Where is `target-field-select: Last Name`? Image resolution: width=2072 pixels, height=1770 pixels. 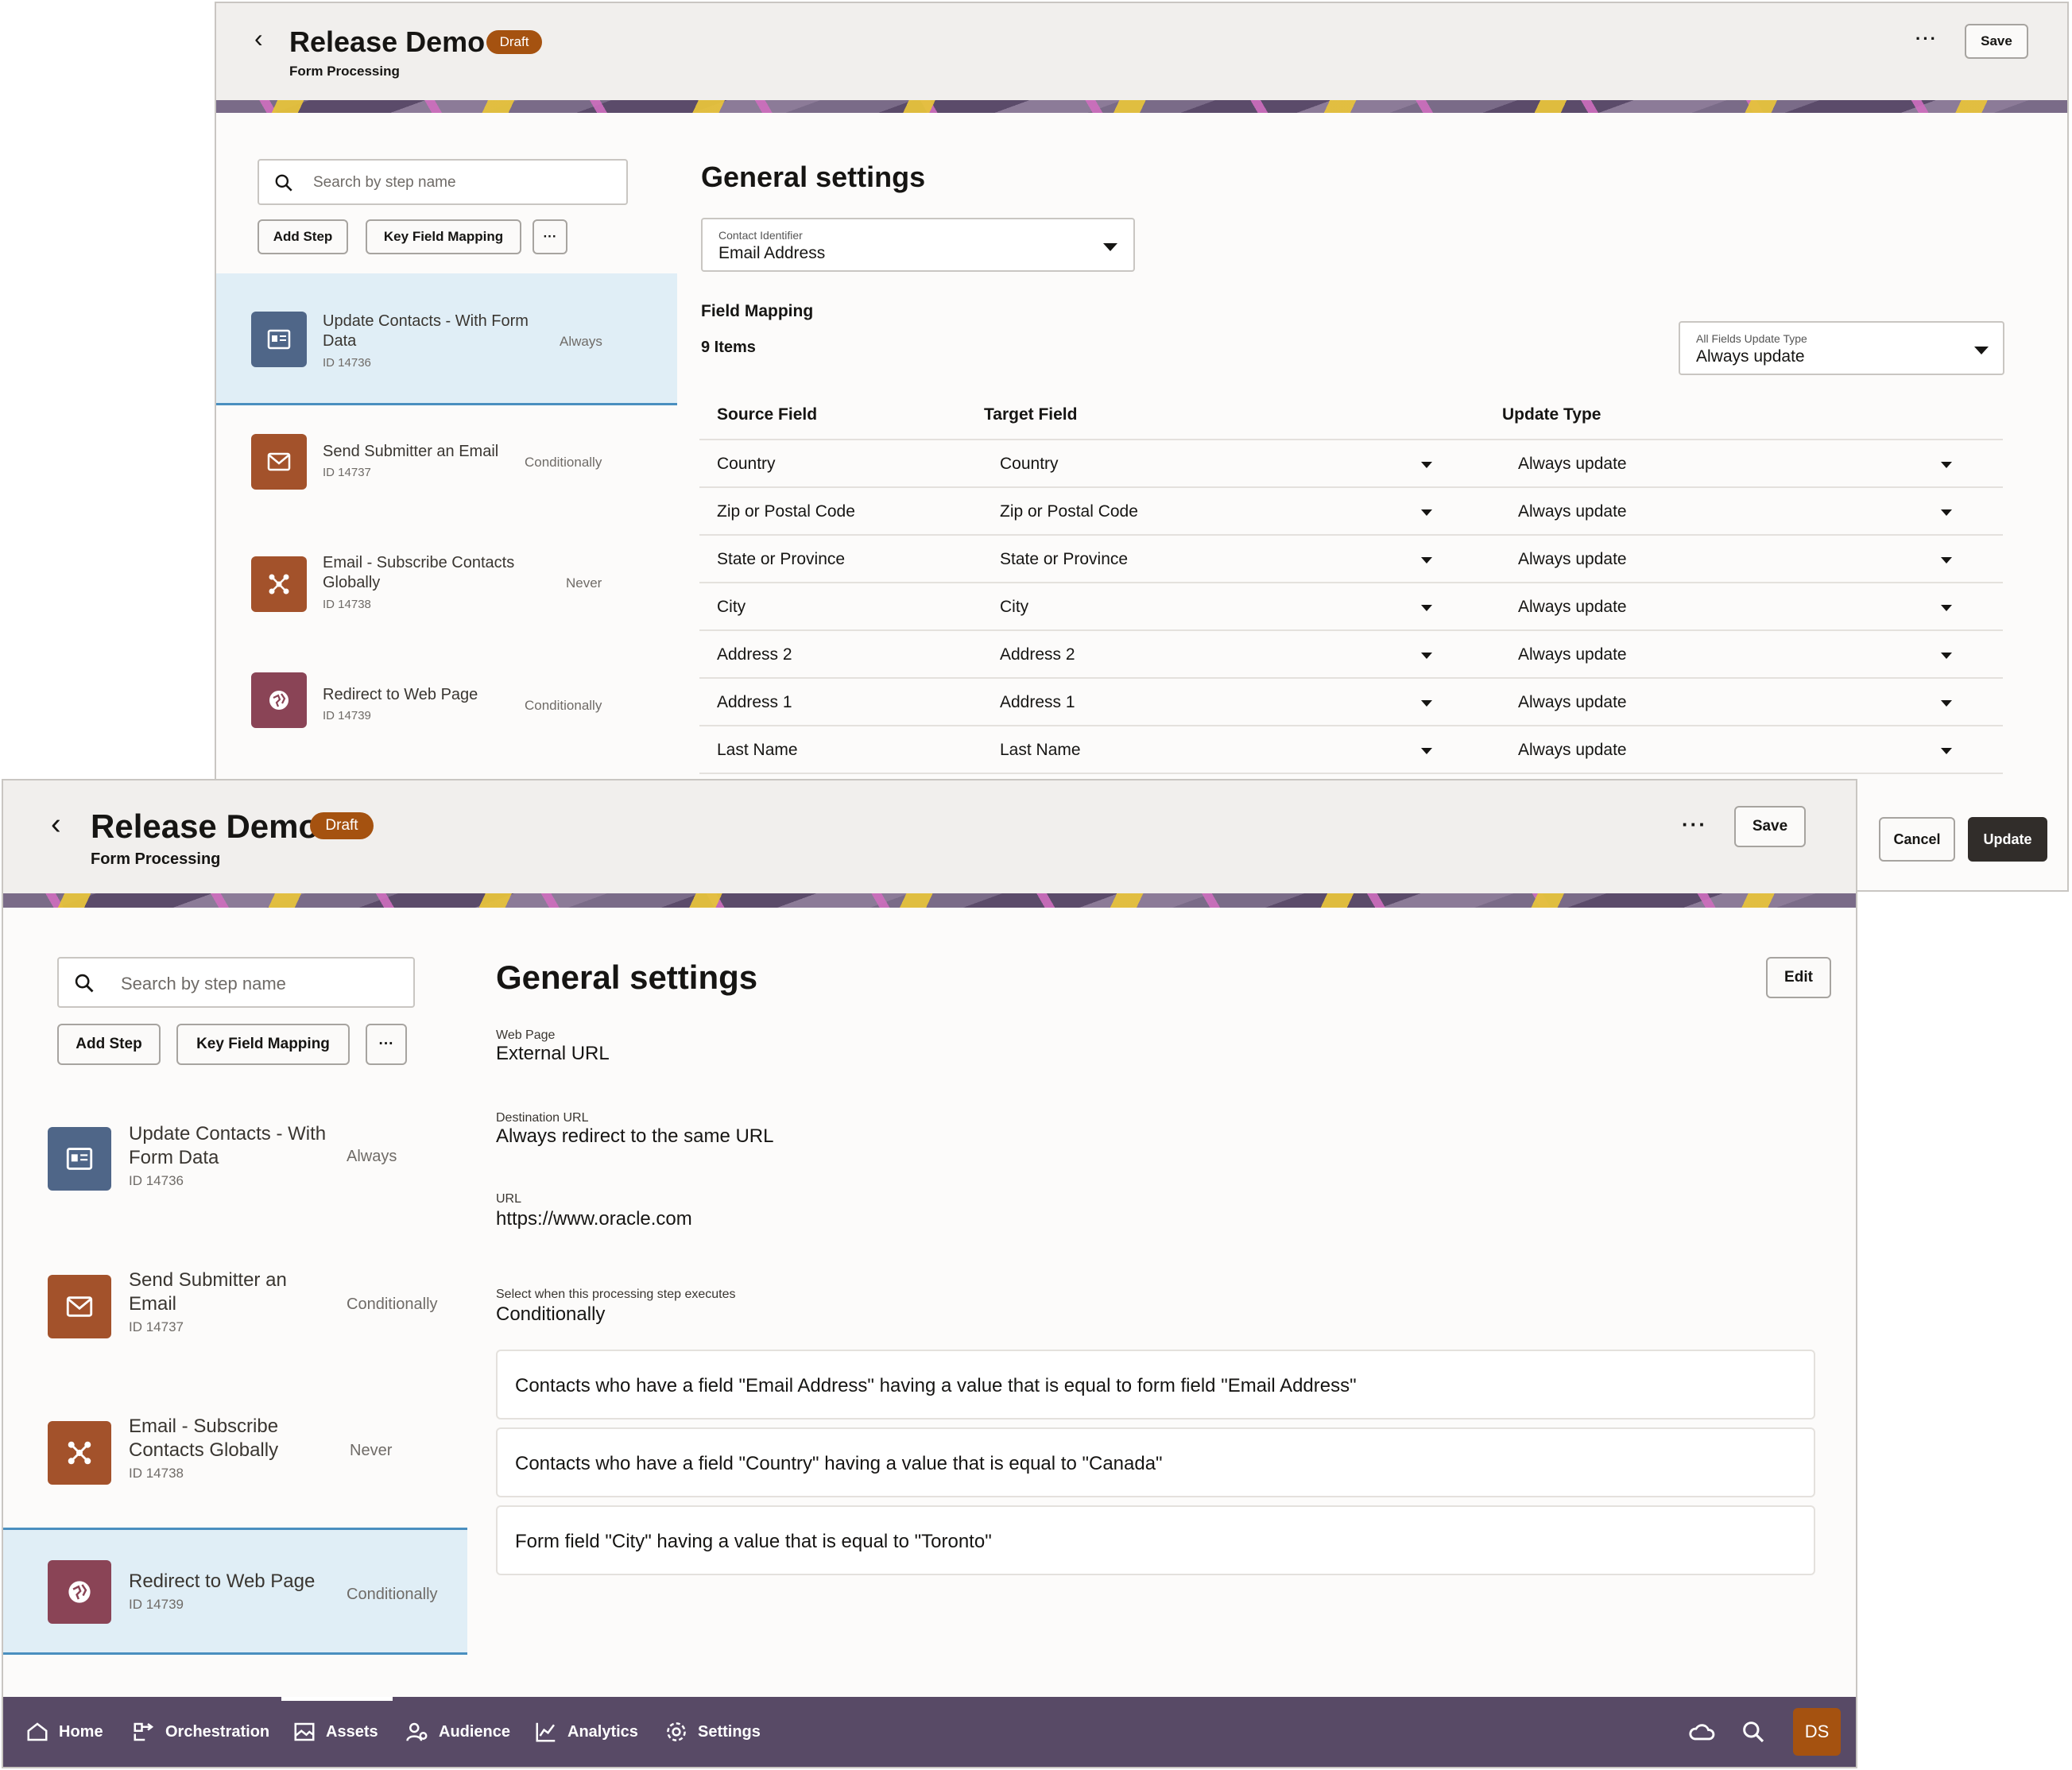
target-field-select: Last Name is located at coordinates (1040, 750).